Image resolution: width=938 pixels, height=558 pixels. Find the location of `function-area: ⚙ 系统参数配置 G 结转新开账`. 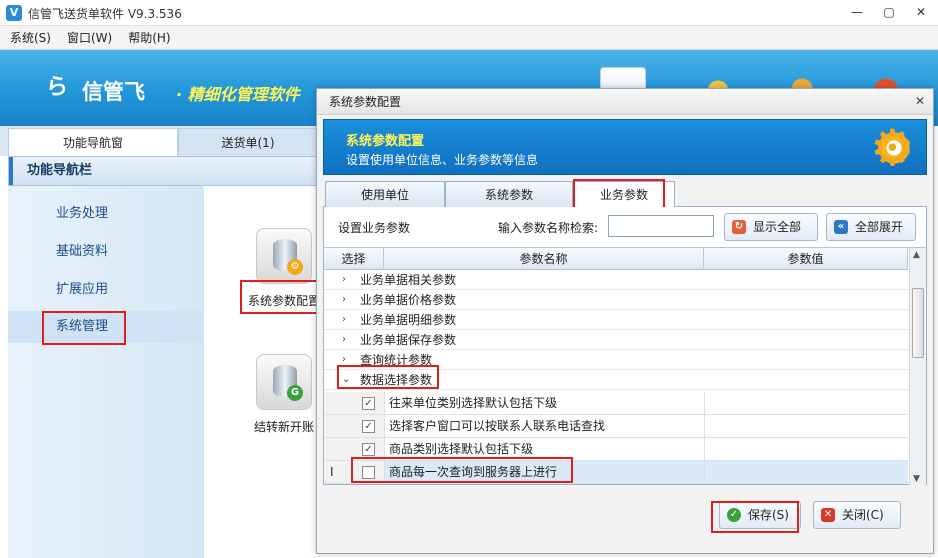

function-area: ⚙ 系统参数配置 G 结转新开账 is located at coordinates (262, 372).